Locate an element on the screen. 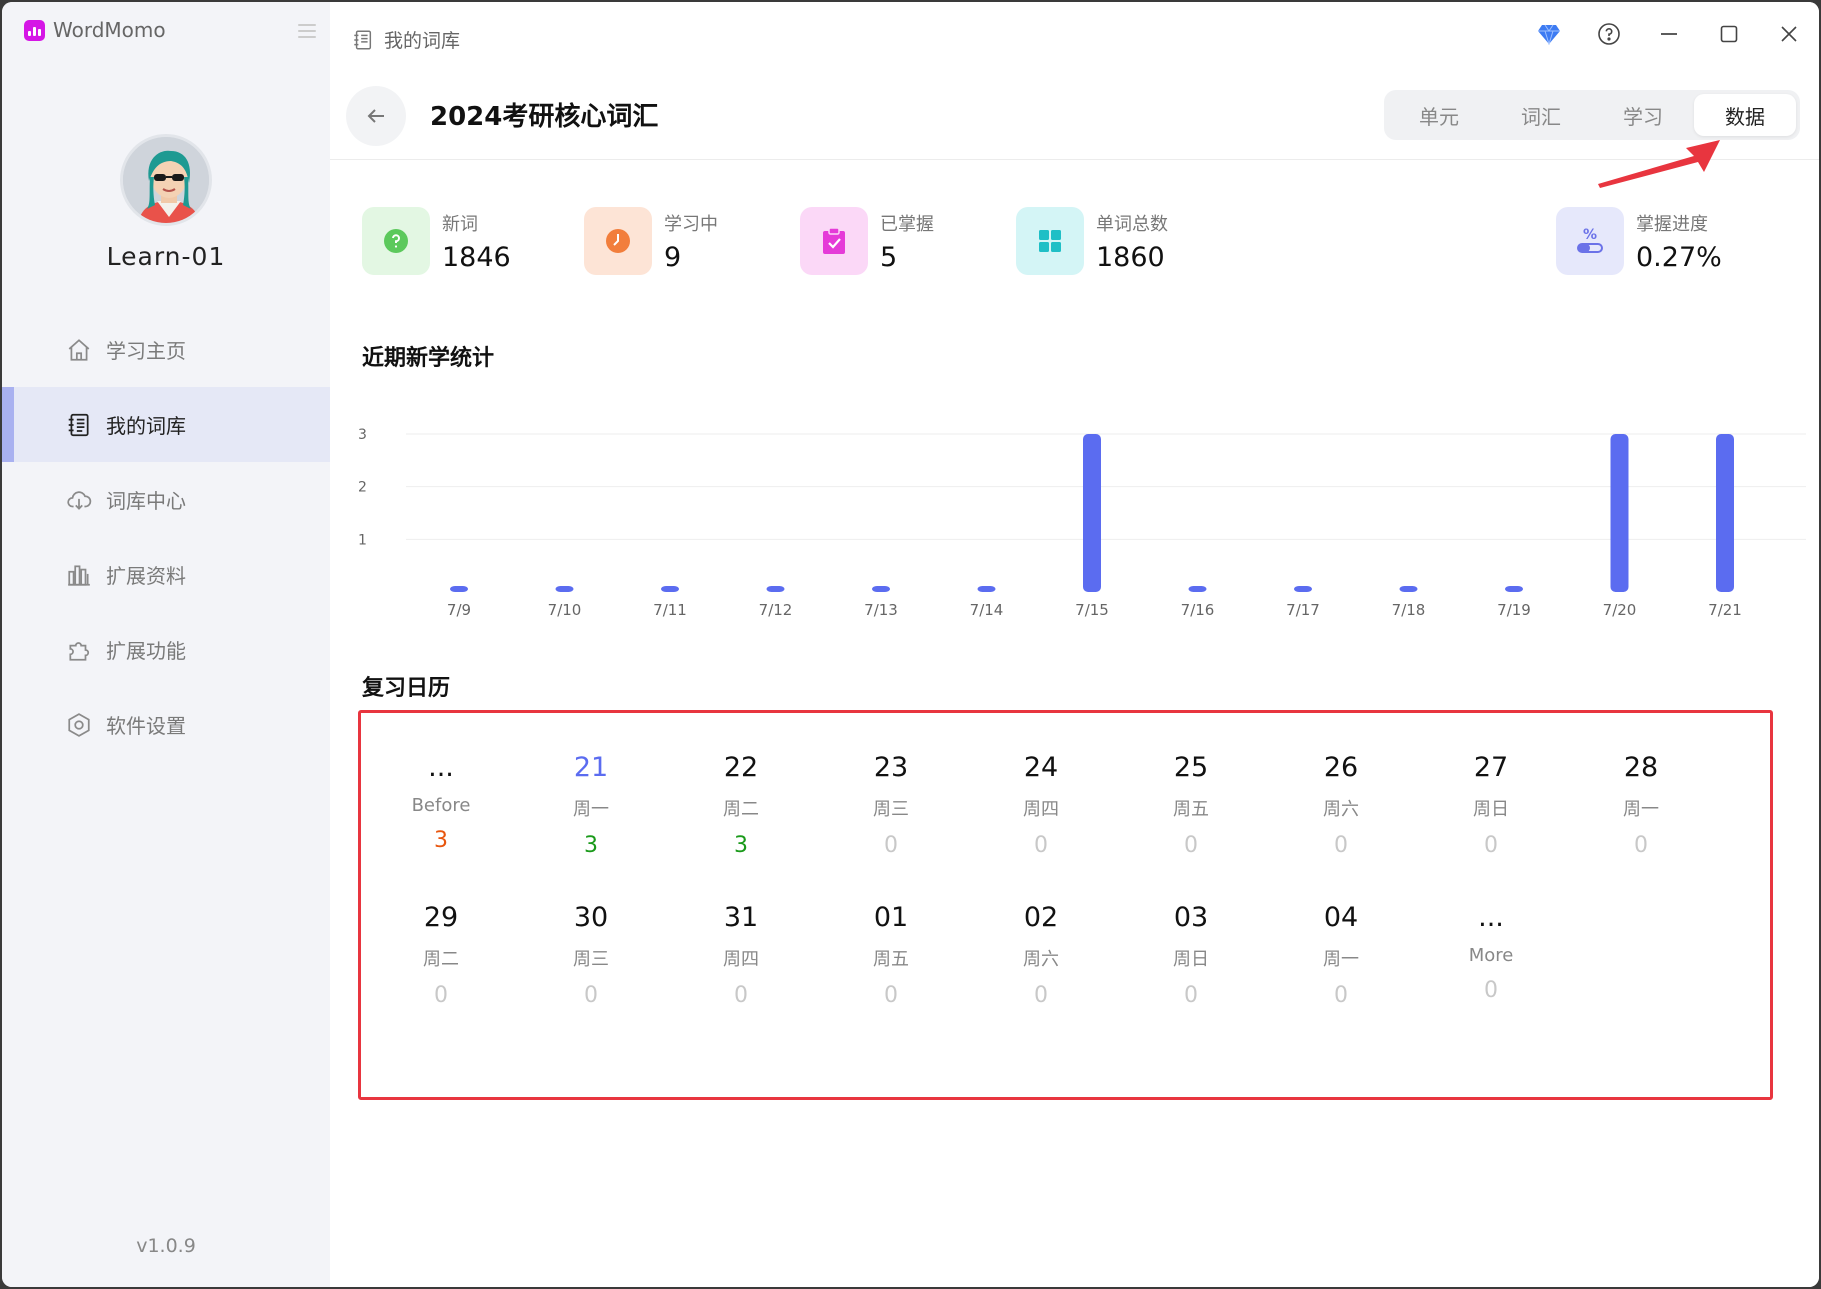 Image resolution: width=1821 pixels, height=1289 pixels. diamond-icon is located at coordinates (1549, 34).